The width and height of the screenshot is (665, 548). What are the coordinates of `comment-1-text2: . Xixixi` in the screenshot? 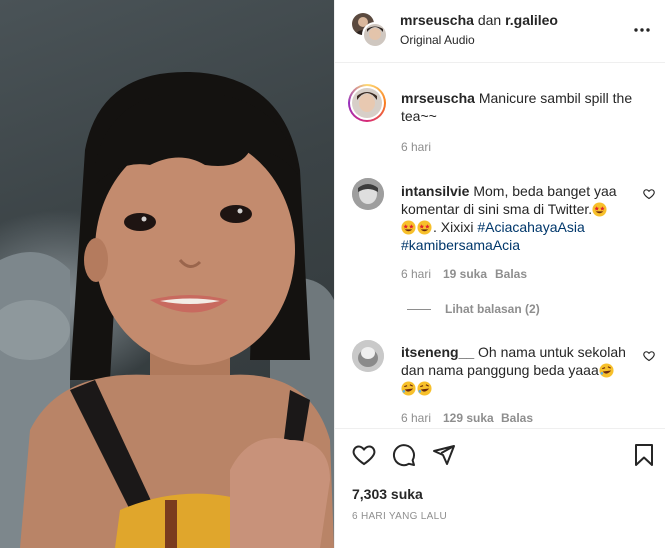 It's located at (453, 227).